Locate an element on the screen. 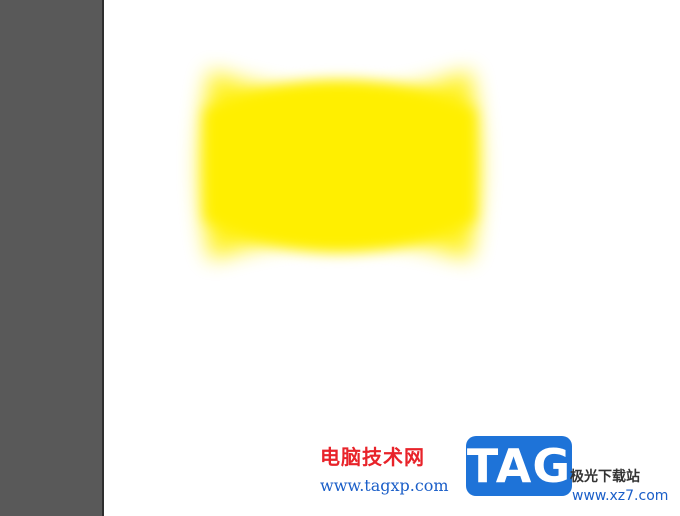  watermark-url: www.tagxp.com is located at coordinates (384, 485).